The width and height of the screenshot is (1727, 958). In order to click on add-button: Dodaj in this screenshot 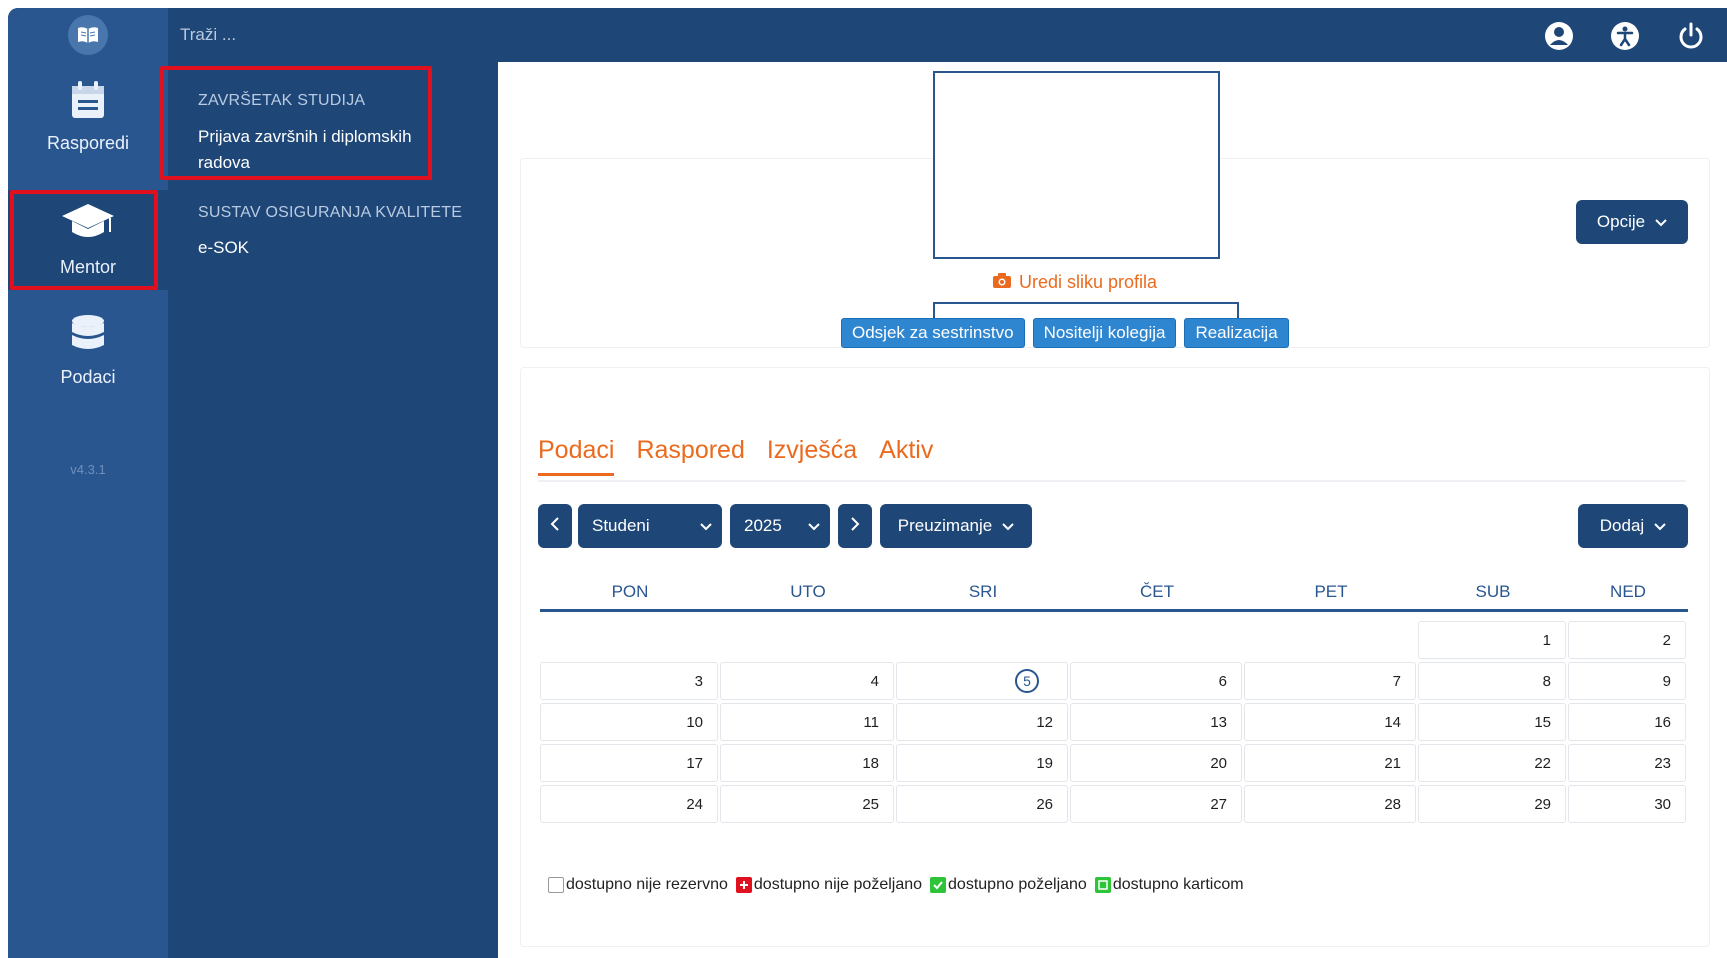, I will do `click(1633, 526)`.